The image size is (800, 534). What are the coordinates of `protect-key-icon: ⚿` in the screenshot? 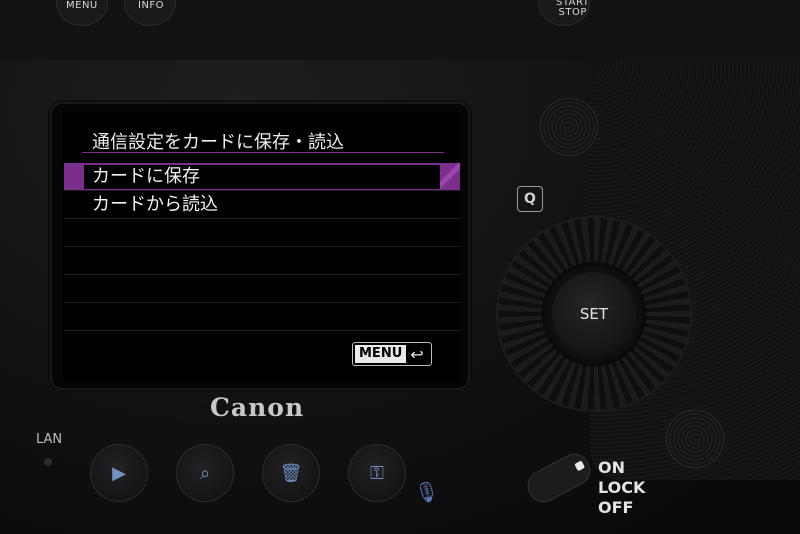 It's located at (377, 473).